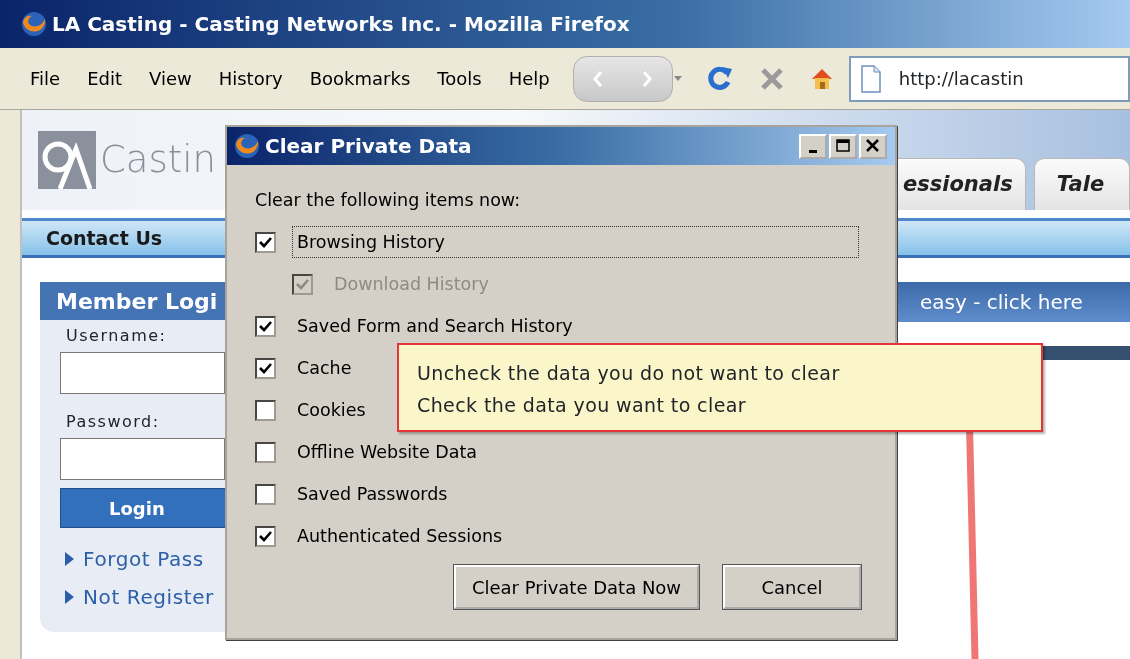 The image size is (1130, 659). Describe the element at coordinates (113, 422) in the screenshot. I see `field-label: Password:` at that location.